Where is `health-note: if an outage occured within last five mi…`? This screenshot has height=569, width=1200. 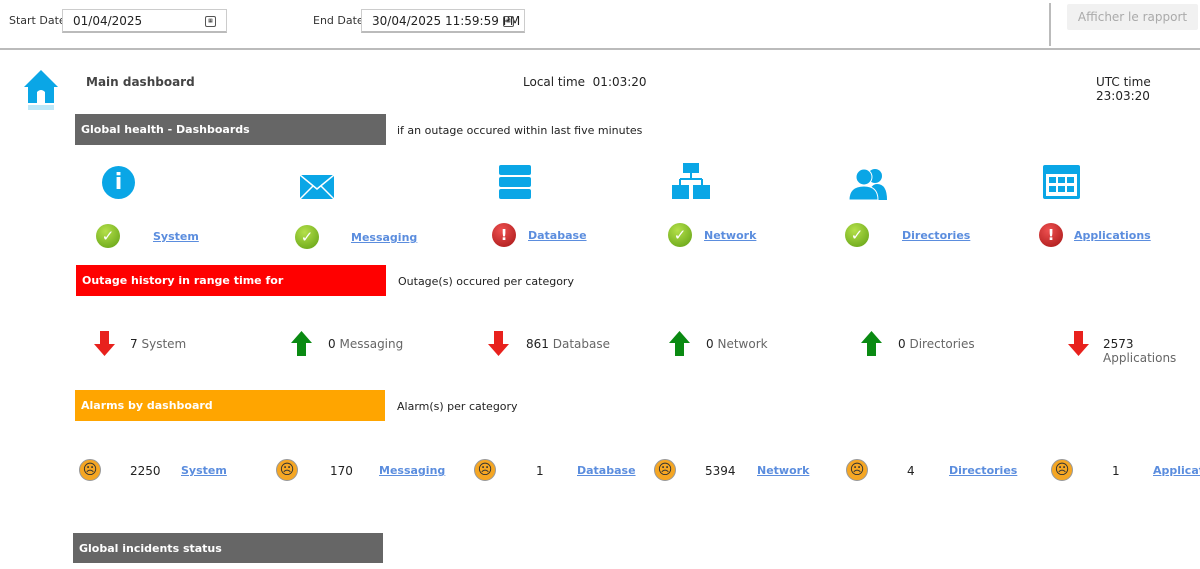
health-note: if an outage occured within last five mi… is located at coordinates (520, 130).